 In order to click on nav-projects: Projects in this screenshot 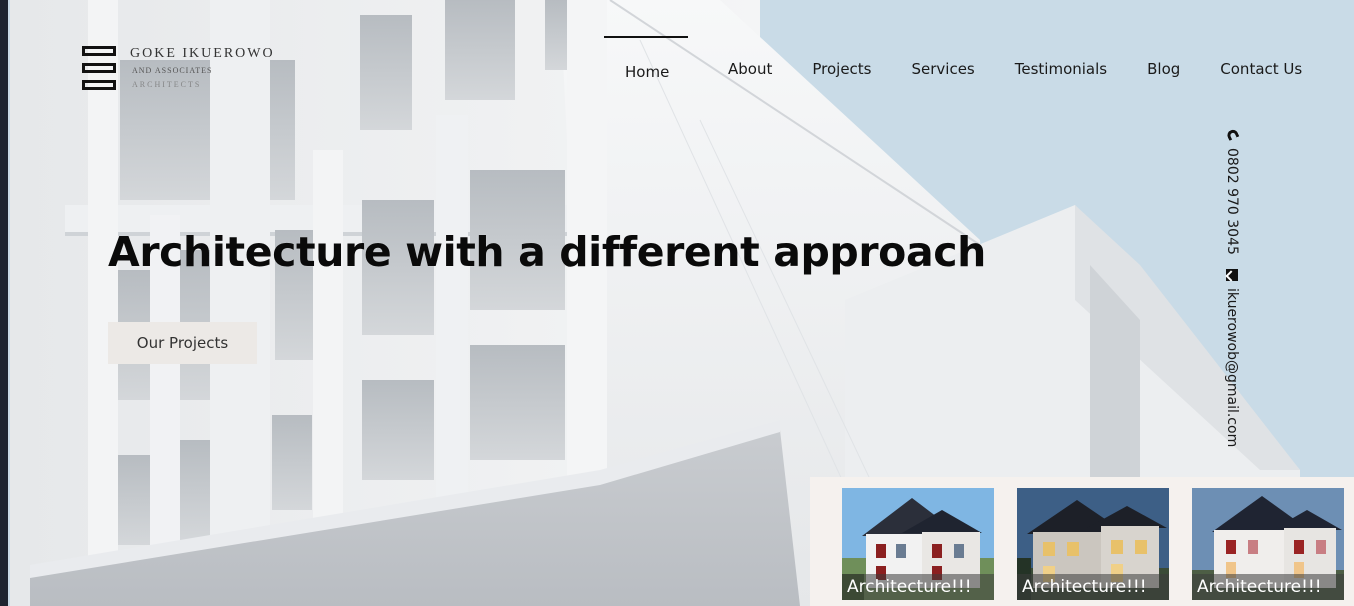, I will do `click(841, 57)`.